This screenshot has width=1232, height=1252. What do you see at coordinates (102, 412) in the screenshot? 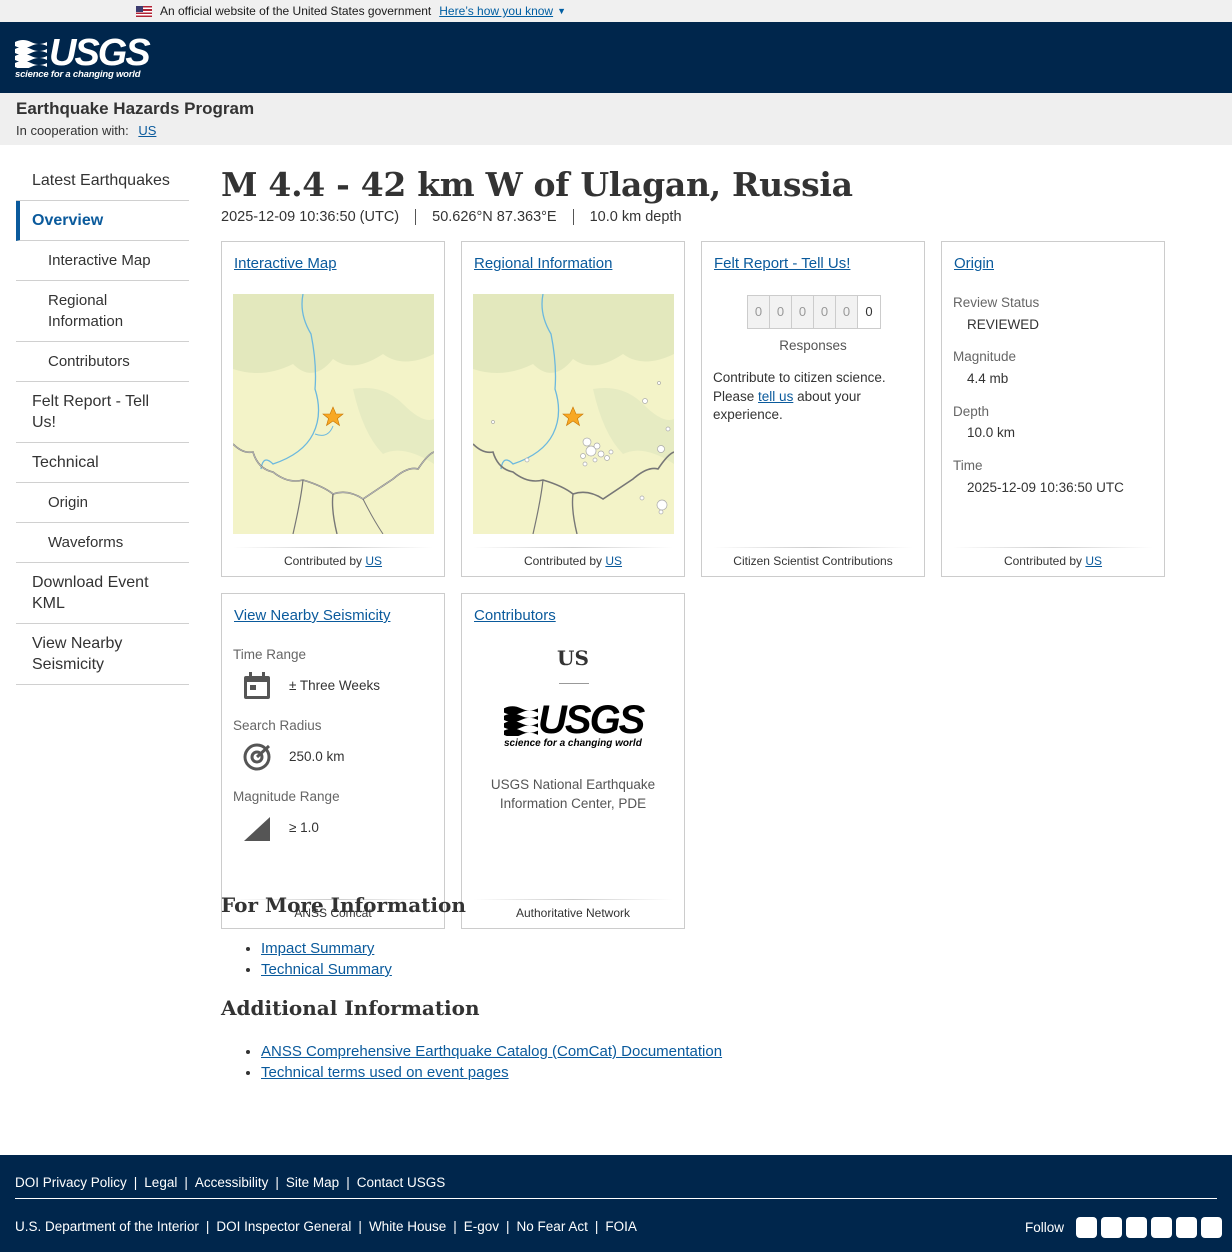
I see `nav-felt-report: Felt Report - Tell Us!` at bounding box center [102, 412].